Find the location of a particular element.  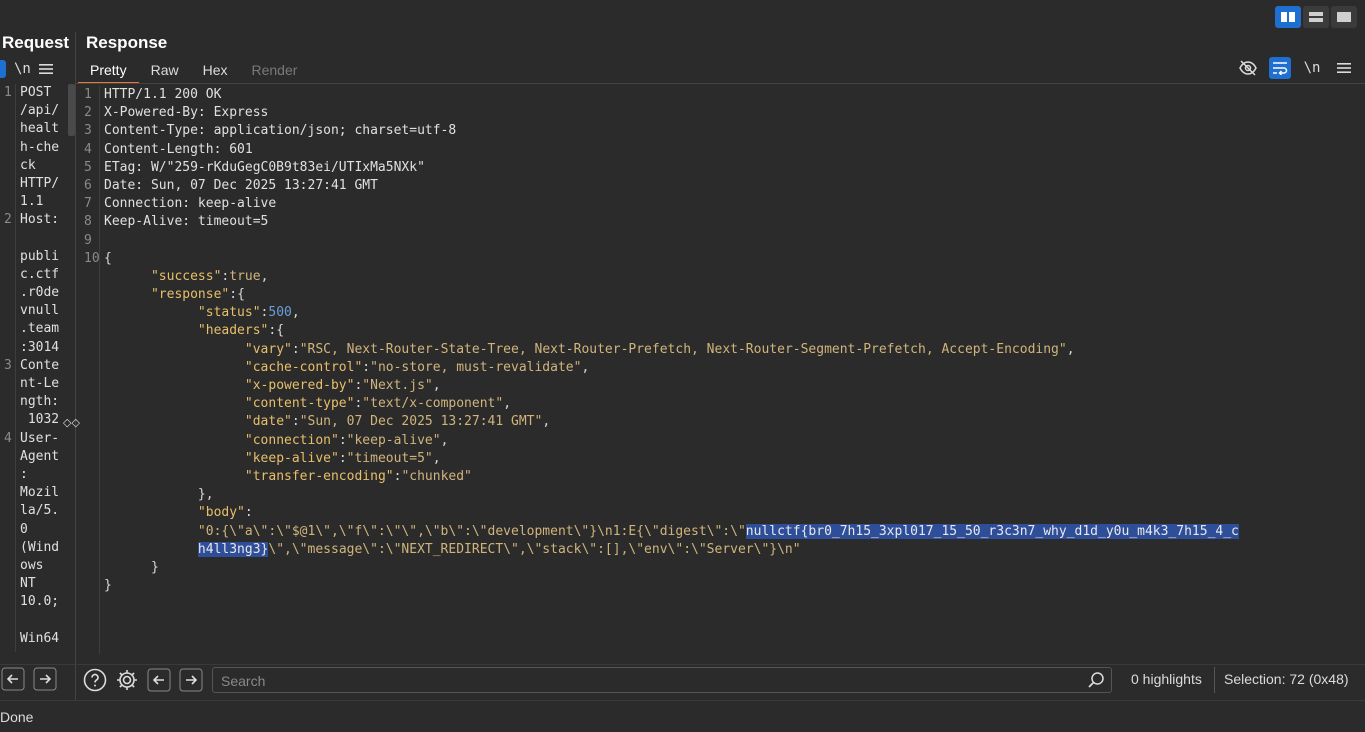

code-line: HTTP/1.1 200 OK is located at coordinates (163, 94).